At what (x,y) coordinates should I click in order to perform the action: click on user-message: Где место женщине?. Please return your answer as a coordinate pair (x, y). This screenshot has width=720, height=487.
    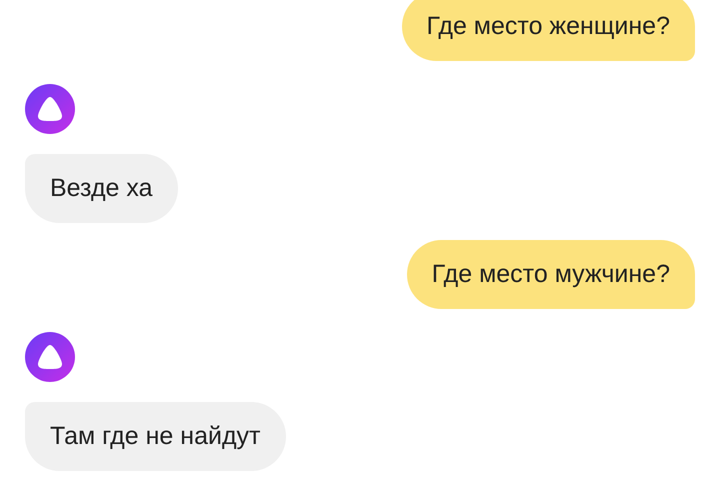
    Looking at the image, I should click on (548, 30).